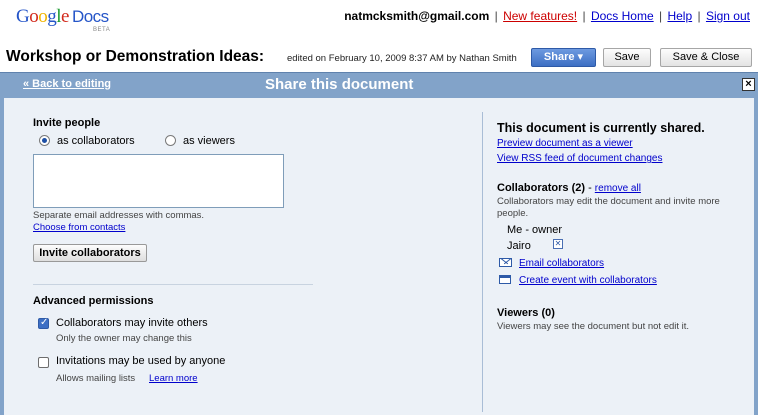 This screenshot has height=415, width=758. I want to click on checkbox-sublabel-owner-only: Only the owner may change this, so click(124, 338).